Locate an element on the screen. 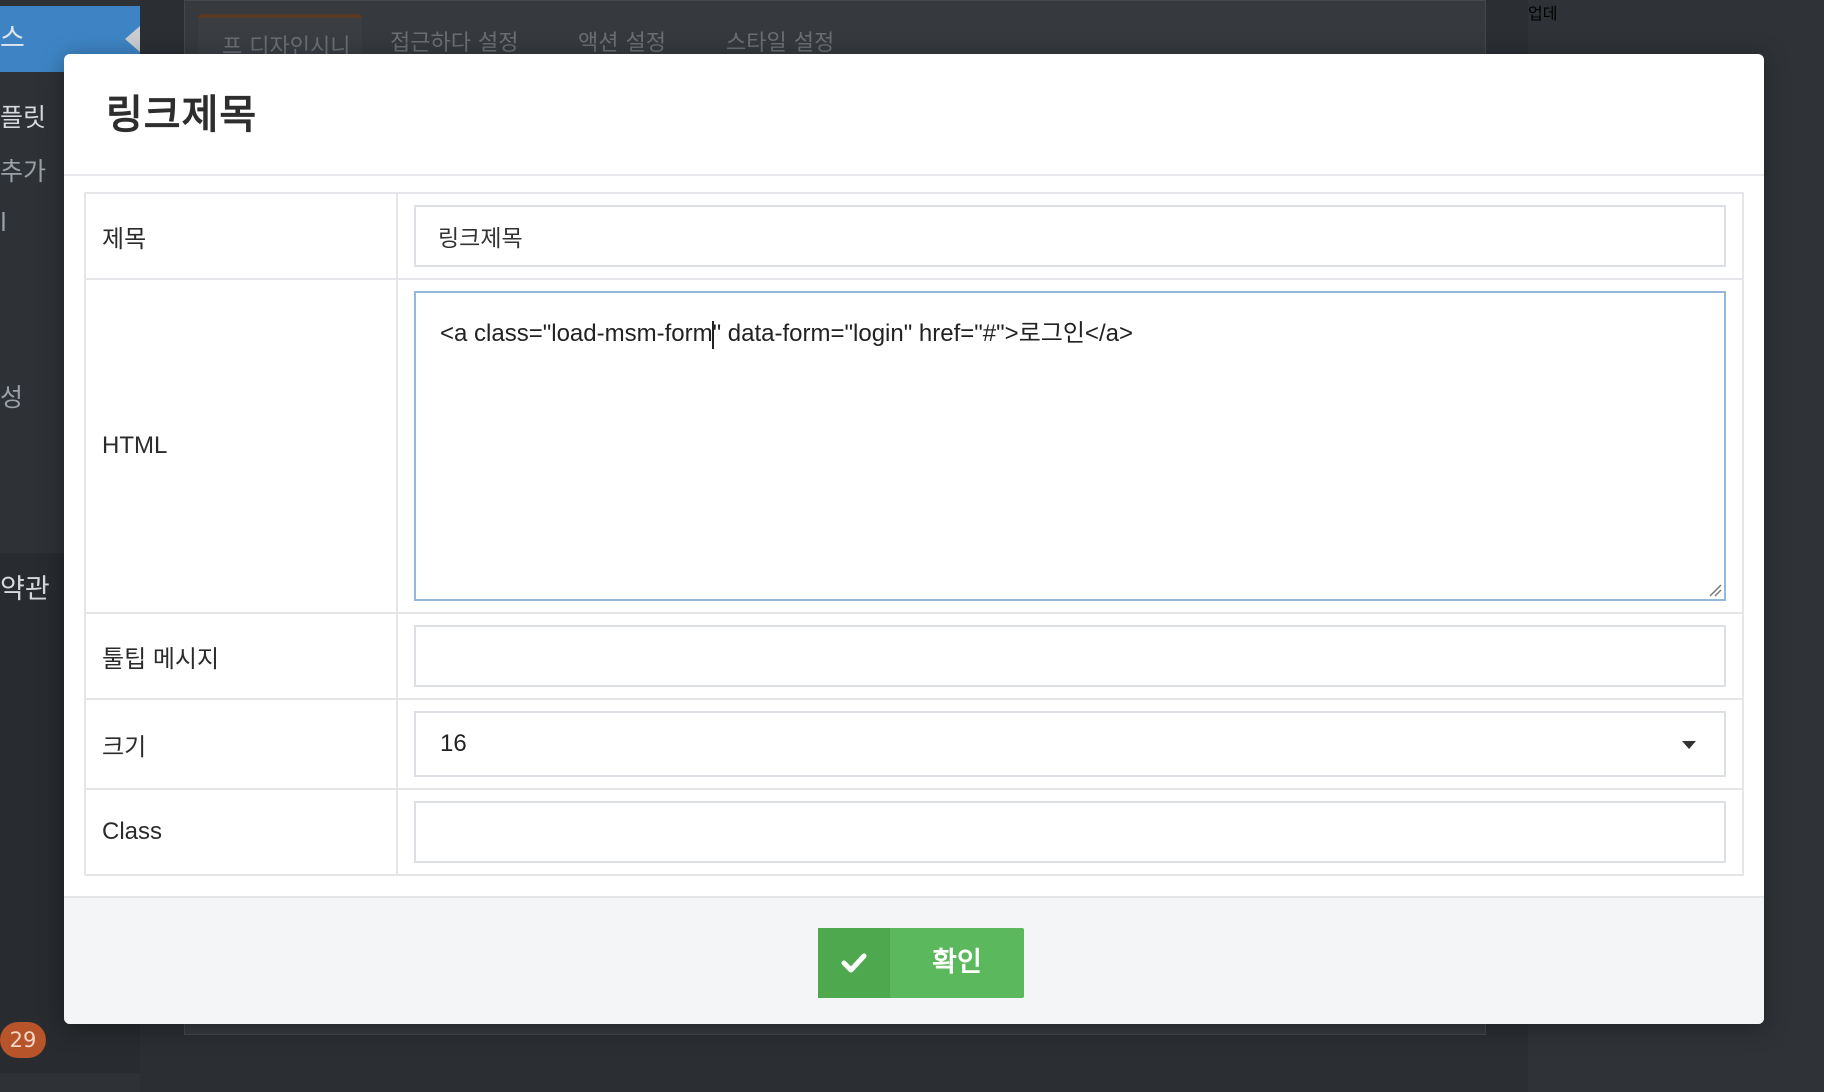 Image resolution: width=1824 pixels, height=1092 pixels. modal-footer: 확인 is located at coordinates (914, 960).